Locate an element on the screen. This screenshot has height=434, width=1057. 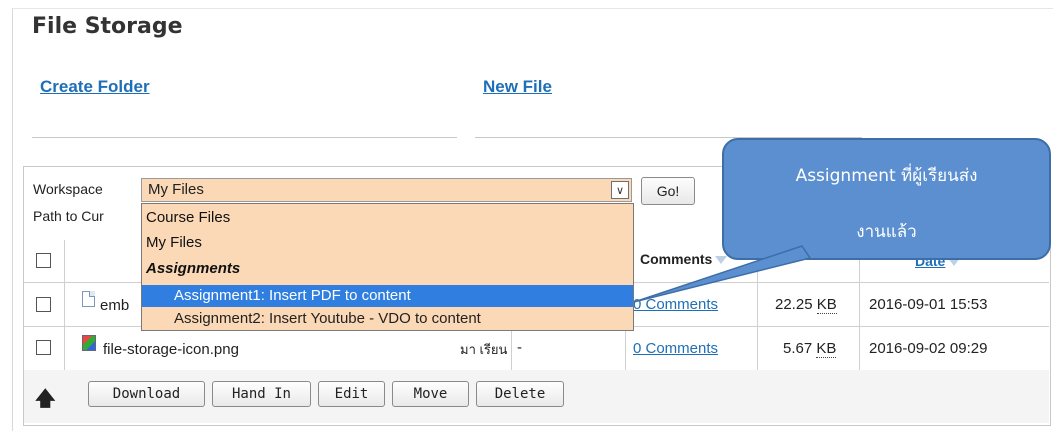
hand-in-status: - is located at coordinates (519, 347).